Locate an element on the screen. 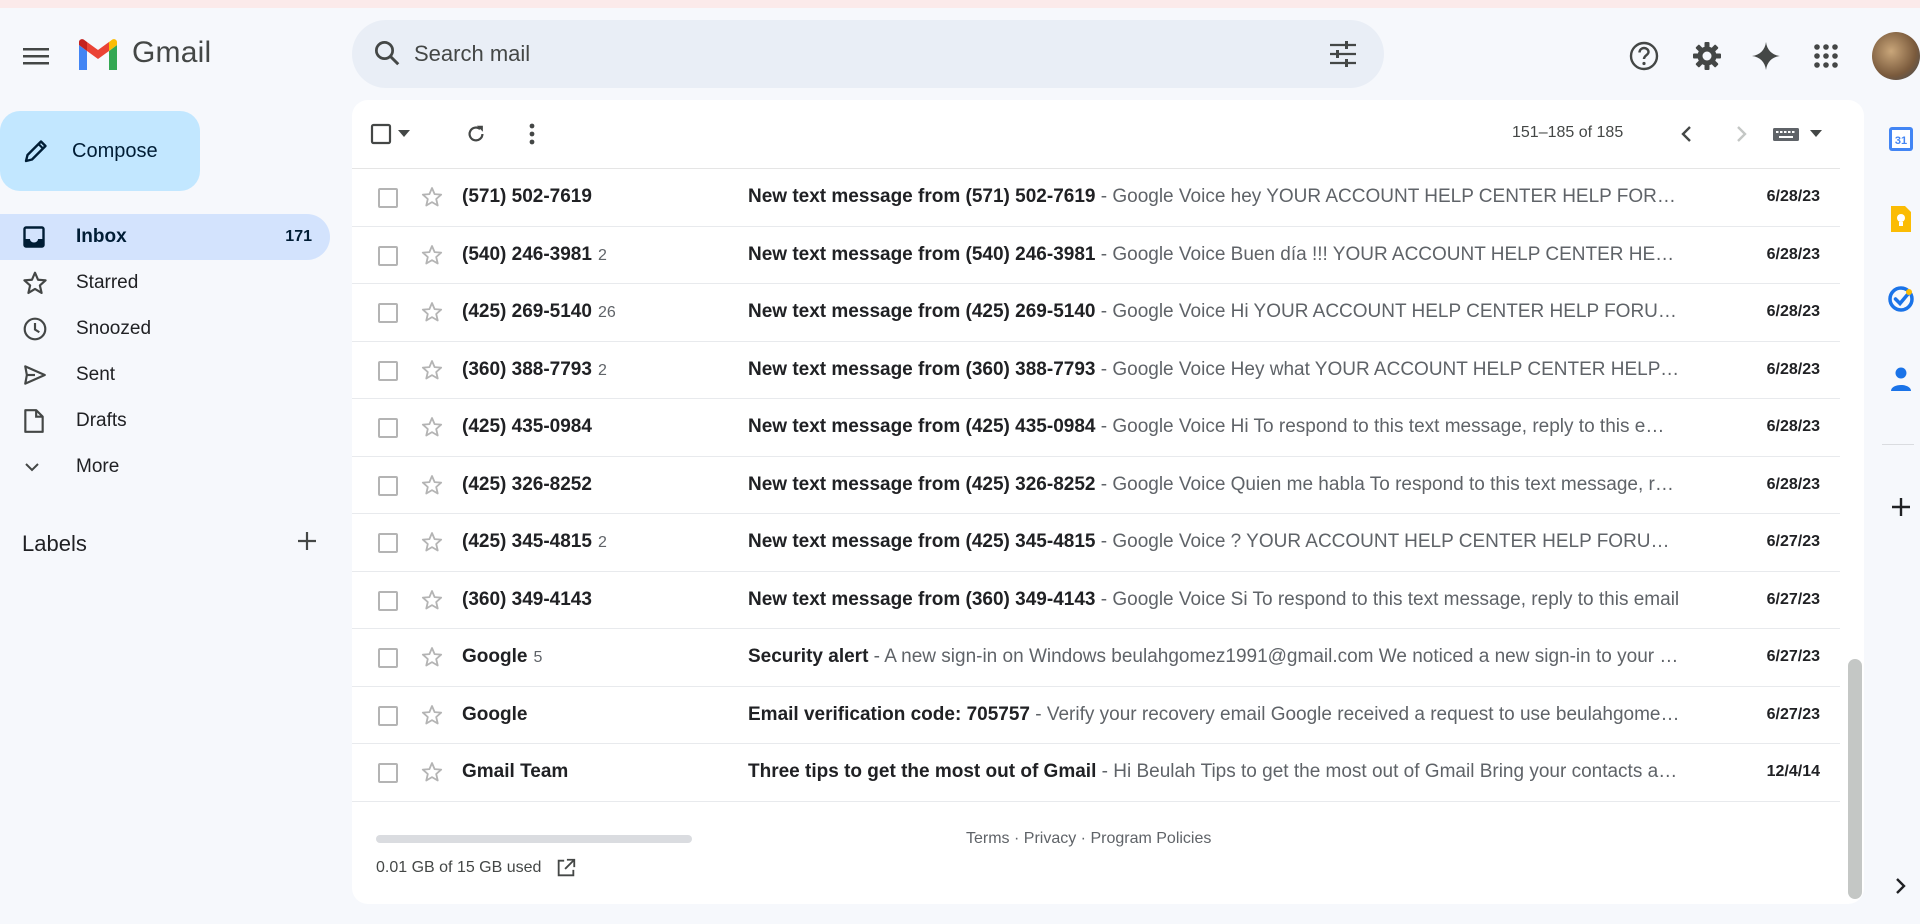  chevron-left-icon is located at coordinates (1686, 134).